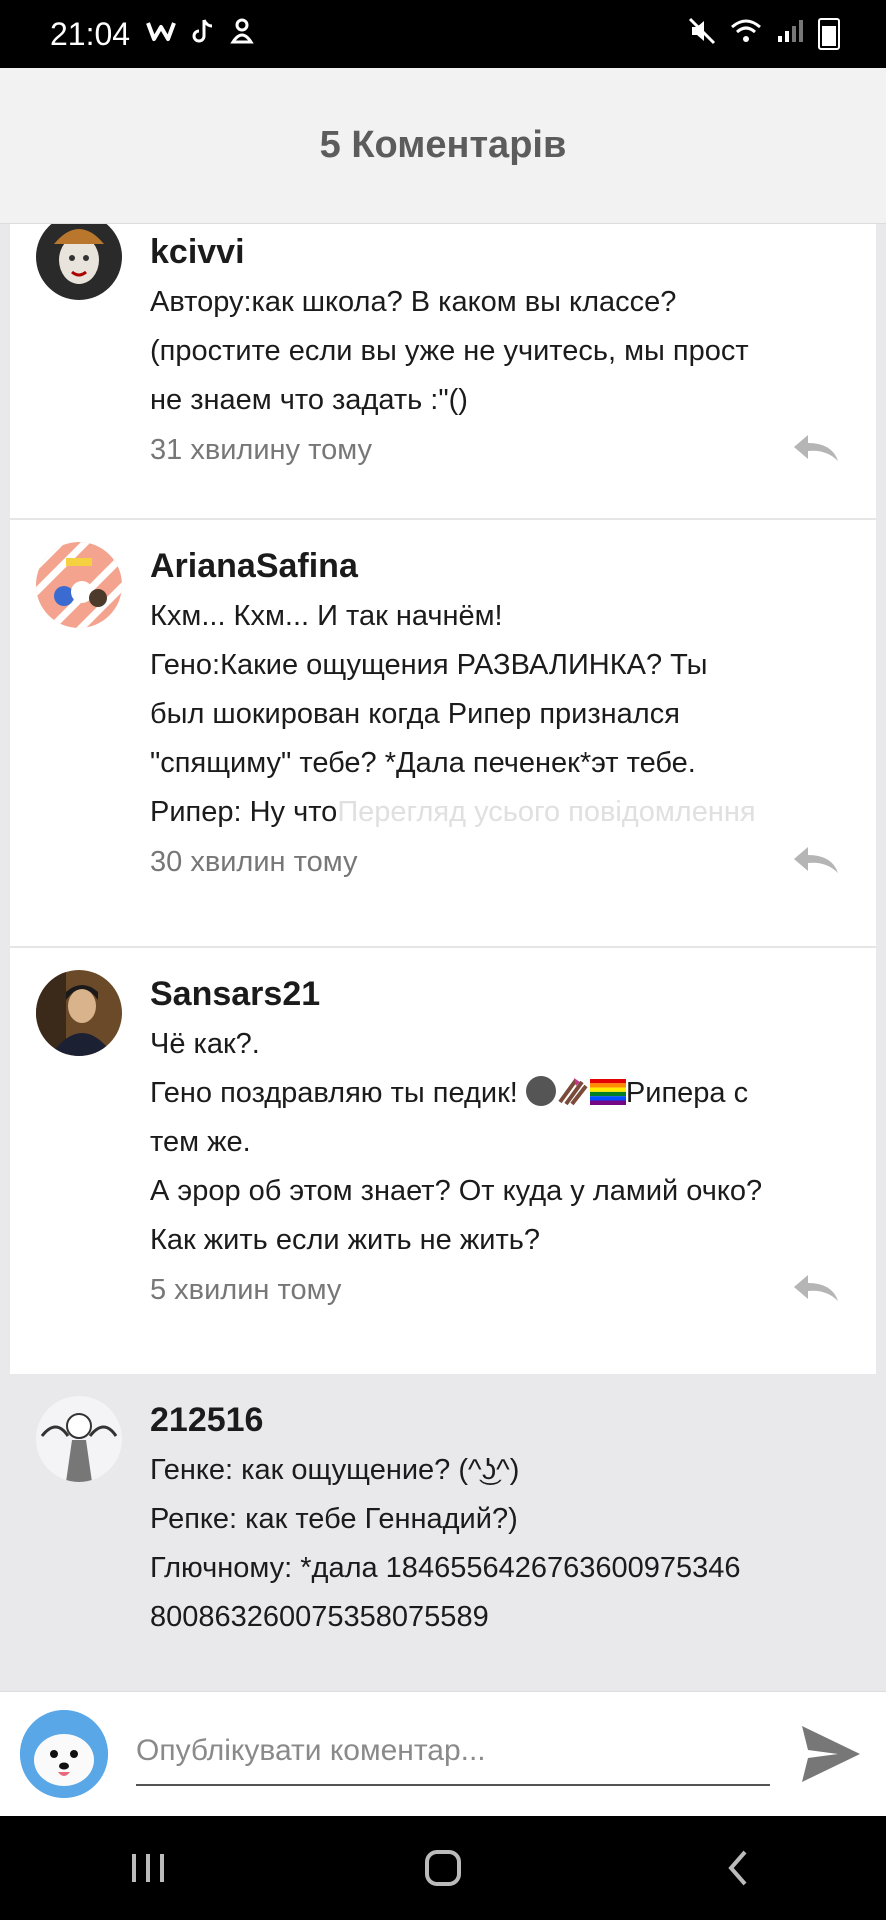 Image resolution: width=886 pixels, height=1920 pixels. What do you see at coordinates (64, 1754) in the screenshot?
I see `my-avatar` at bounding box center [64, 1754].